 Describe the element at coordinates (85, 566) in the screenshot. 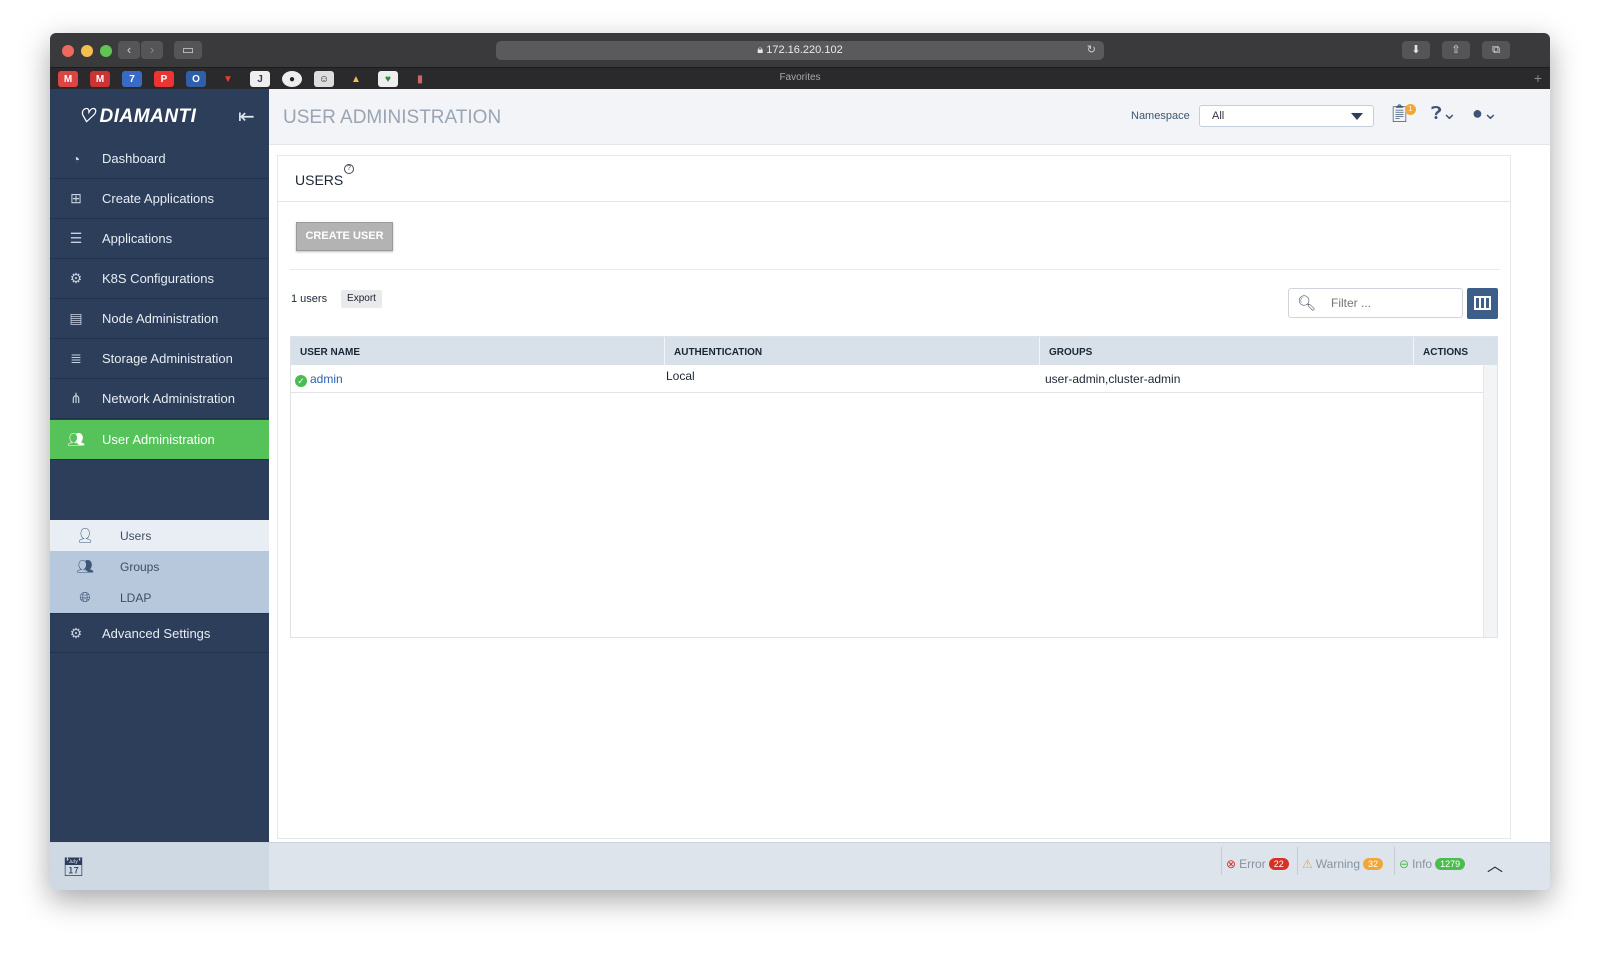

I see `group-icon: 👥︎` at that location.